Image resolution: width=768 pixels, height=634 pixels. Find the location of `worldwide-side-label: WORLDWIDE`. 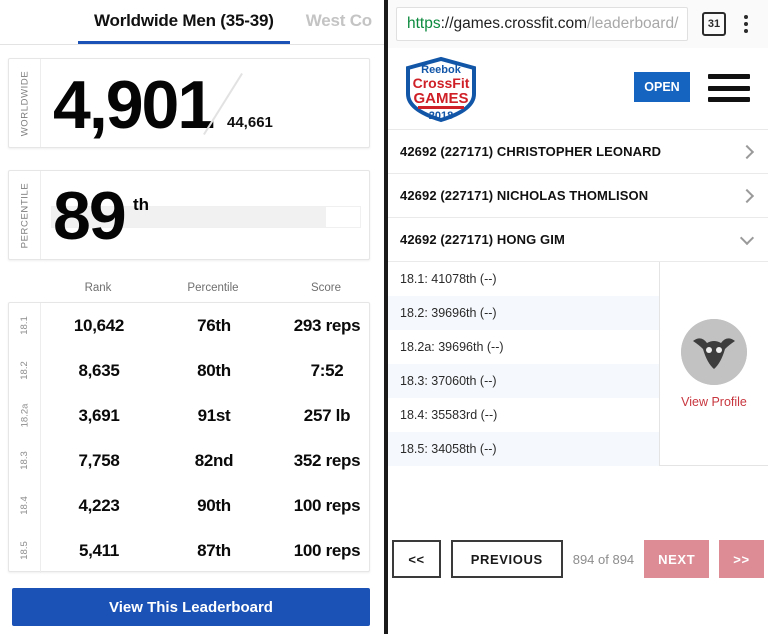

worldwide-side-label: WORLDWIDE is located at coordinates (25, 103).